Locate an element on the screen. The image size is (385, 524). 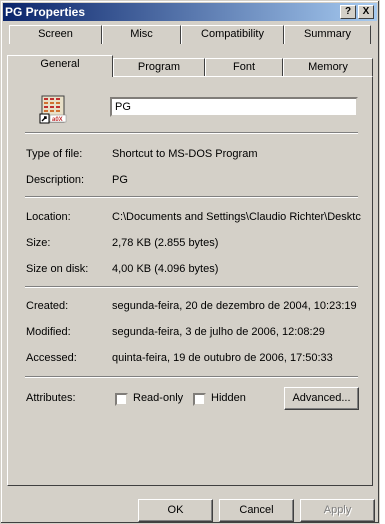
size-label: Size: is located at coordinates (38, 243).